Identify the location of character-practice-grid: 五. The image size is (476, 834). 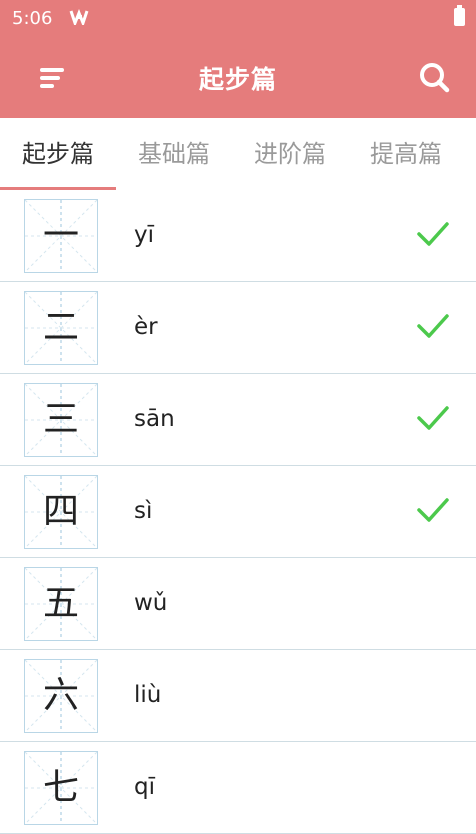
(61, 604).